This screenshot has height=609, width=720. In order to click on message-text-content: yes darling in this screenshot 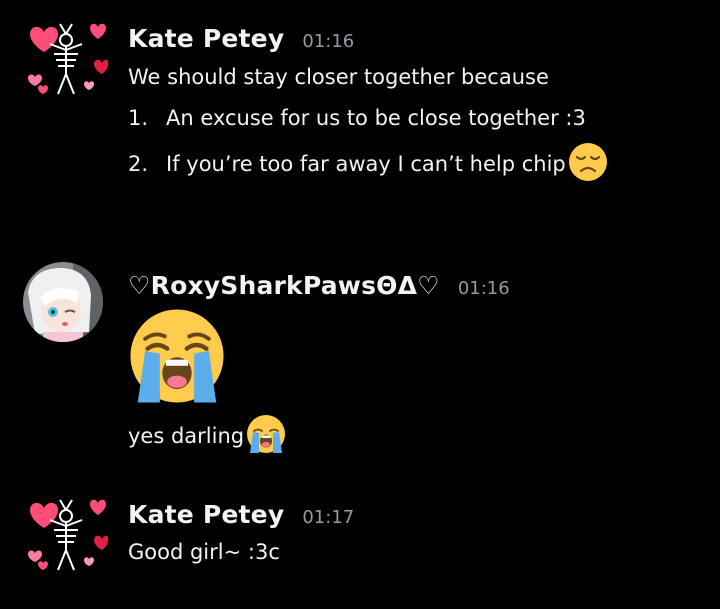, I will do `click(186, 436)`.